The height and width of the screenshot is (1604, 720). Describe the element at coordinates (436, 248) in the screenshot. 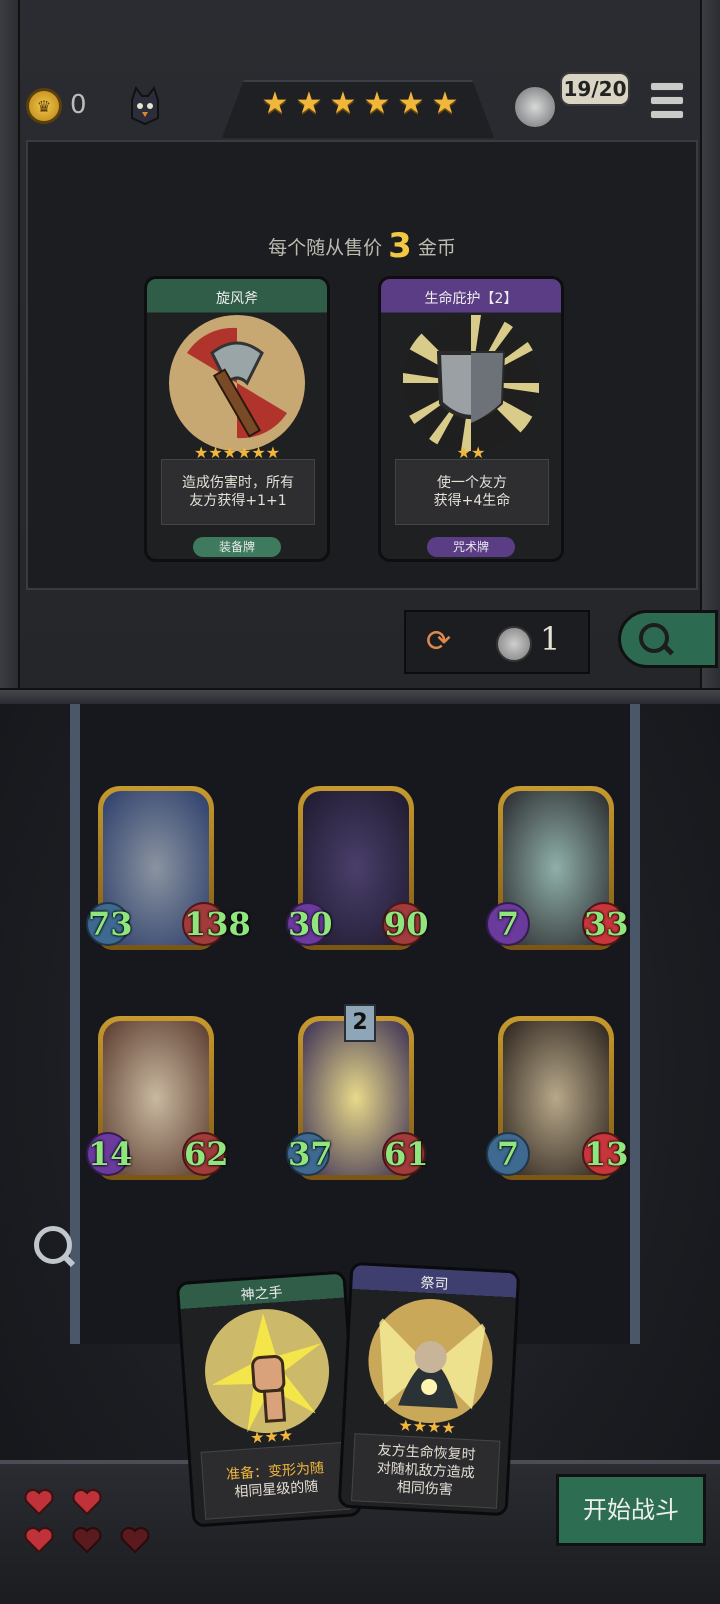

I see `sell-suffix: 金币` at that location.